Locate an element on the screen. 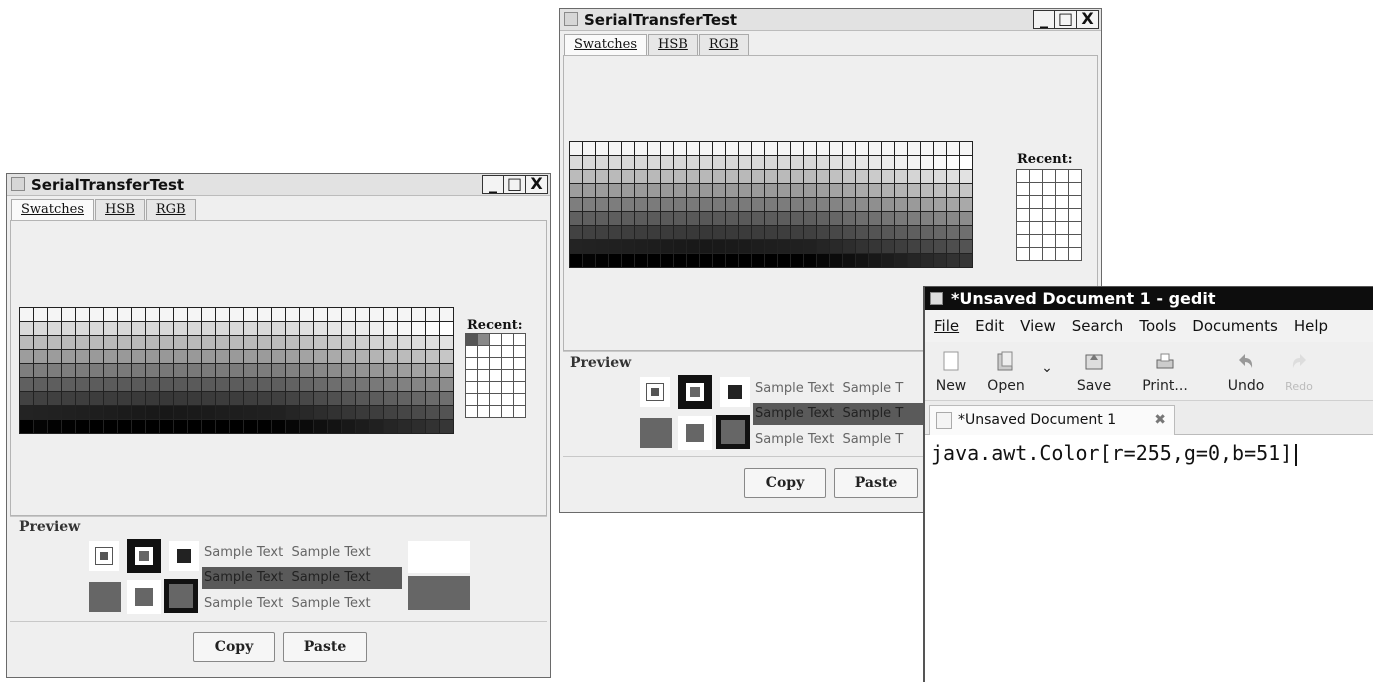  text-editor: java.awt.Color[r=255,g=0,b=51] is located at coordinates (1149, 453).